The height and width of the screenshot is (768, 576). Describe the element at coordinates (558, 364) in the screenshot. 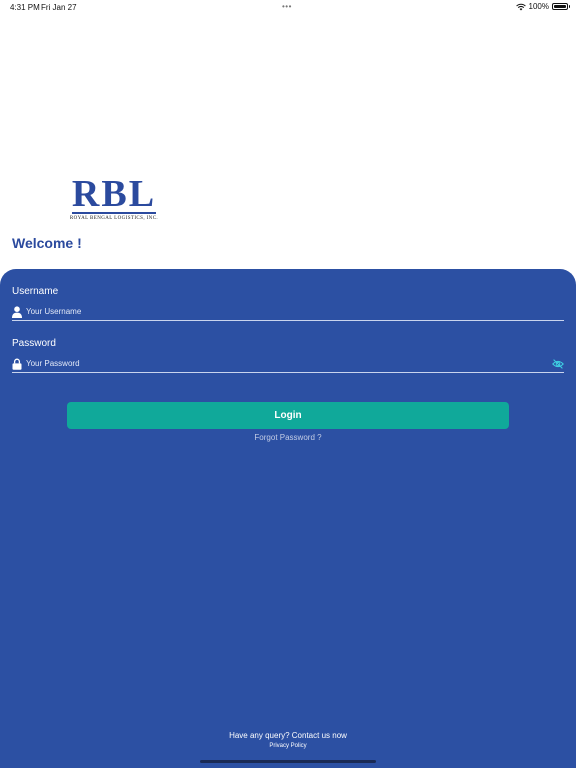

I see `eye-off-icon` at that location.